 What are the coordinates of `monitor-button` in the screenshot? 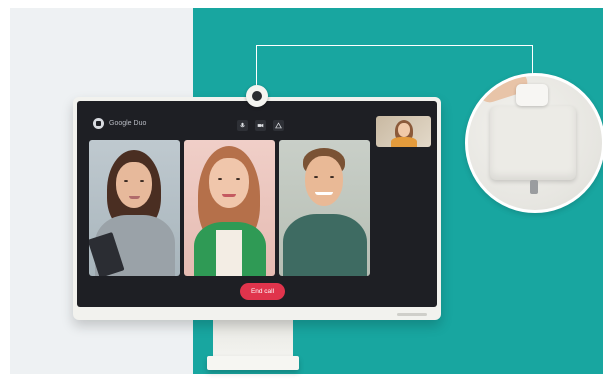 It's located at (412, 314).